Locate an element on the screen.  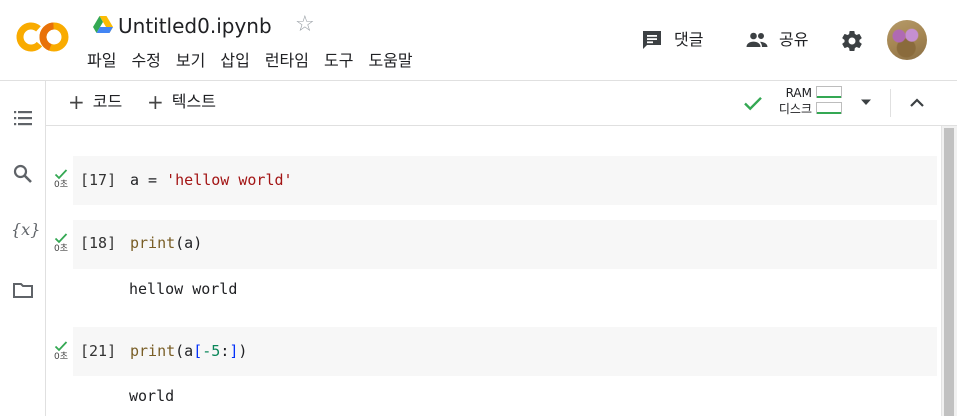
disk-meter is located at coordinates (829, 108).